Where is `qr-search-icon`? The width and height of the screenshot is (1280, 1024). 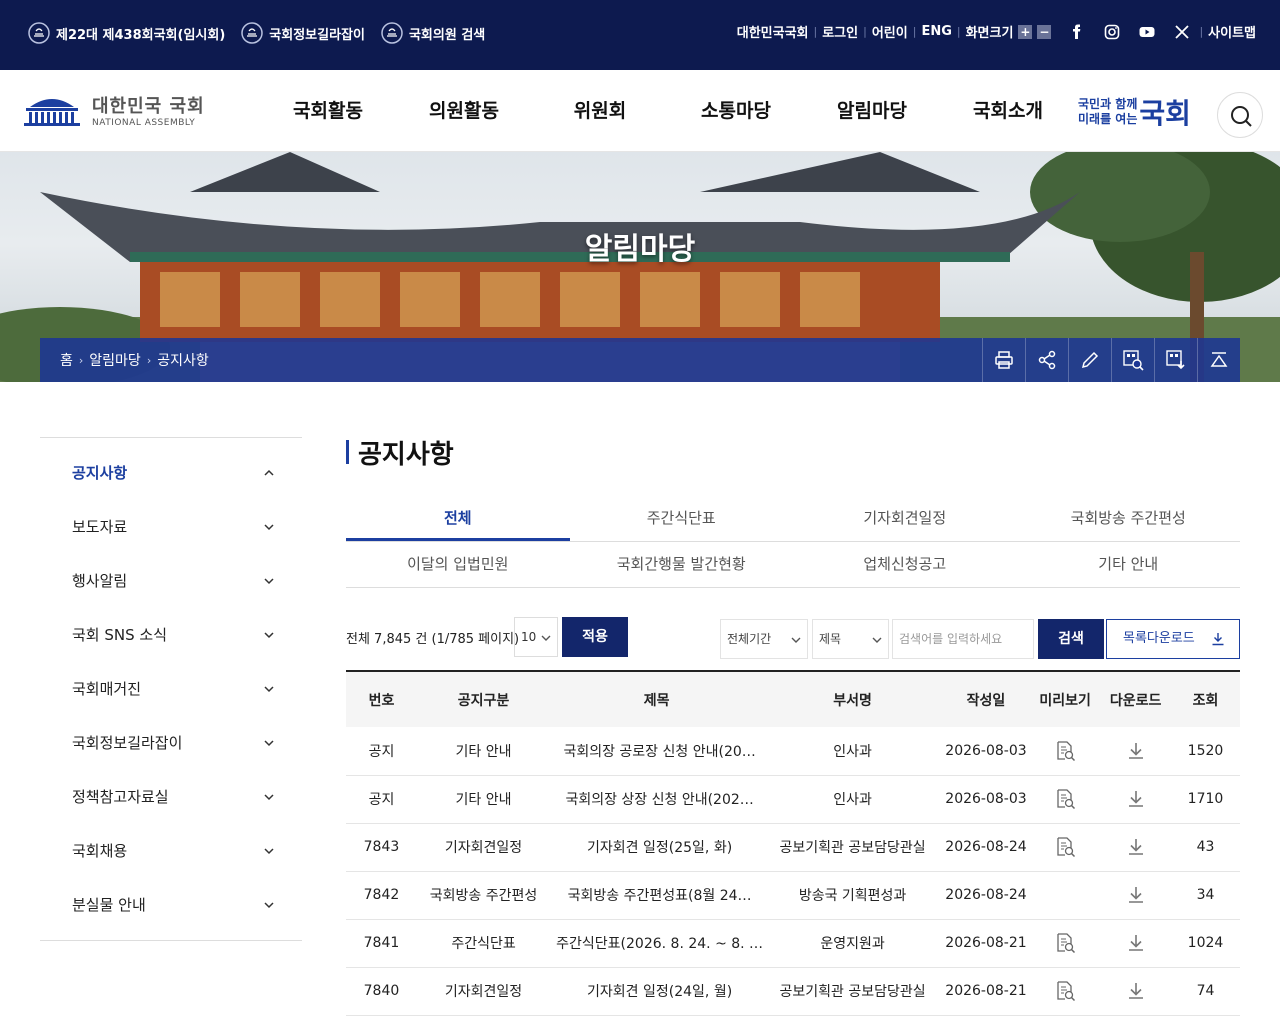
qr-search-icon is located at coordinates (1133, 360).